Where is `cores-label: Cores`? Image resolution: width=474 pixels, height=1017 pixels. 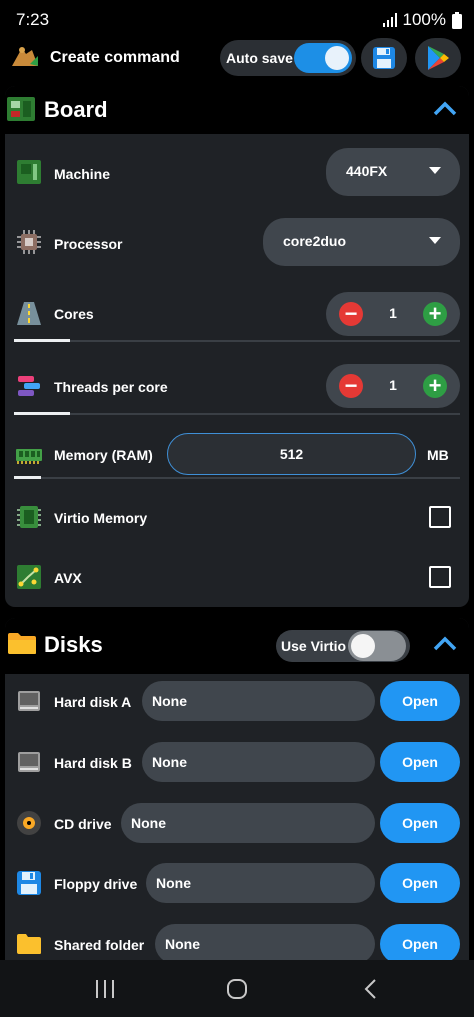
cores-label: Cores is located at coordinates (74, 314).